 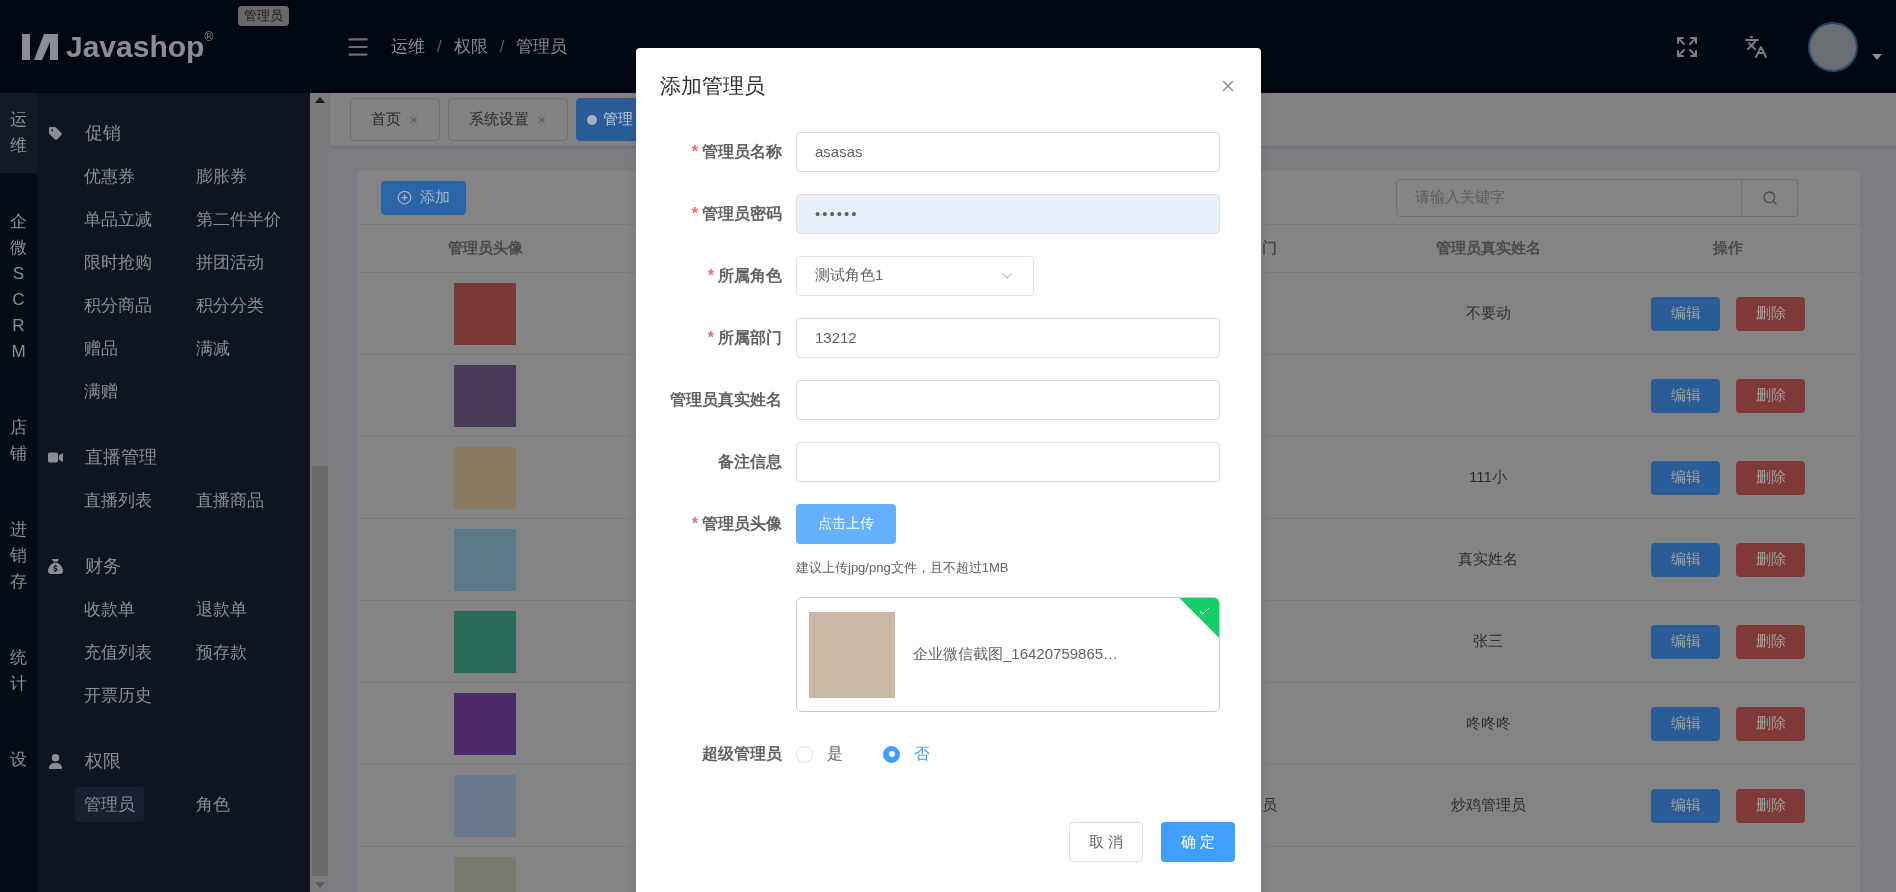 What do you see at coordinates (118, 695) in the screenshot?
I see `menu-item: 开票历史` at bounding box center [118, 695].